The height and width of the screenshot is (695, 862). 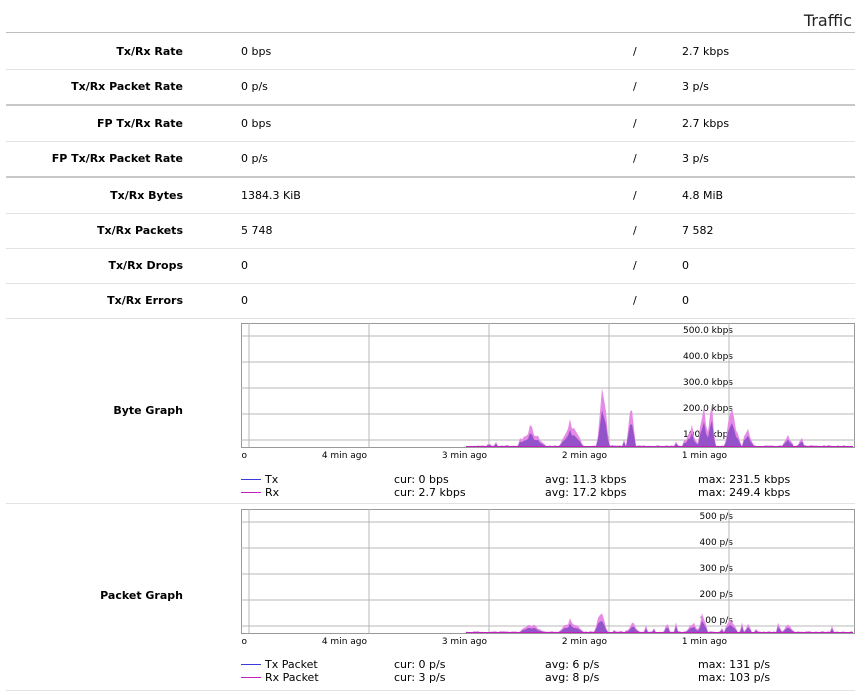 What do you see at coordinates (141, 595) in the screenshot?
I see `packet-graph-label: Packet Graph` at bounding box center [141, 595].